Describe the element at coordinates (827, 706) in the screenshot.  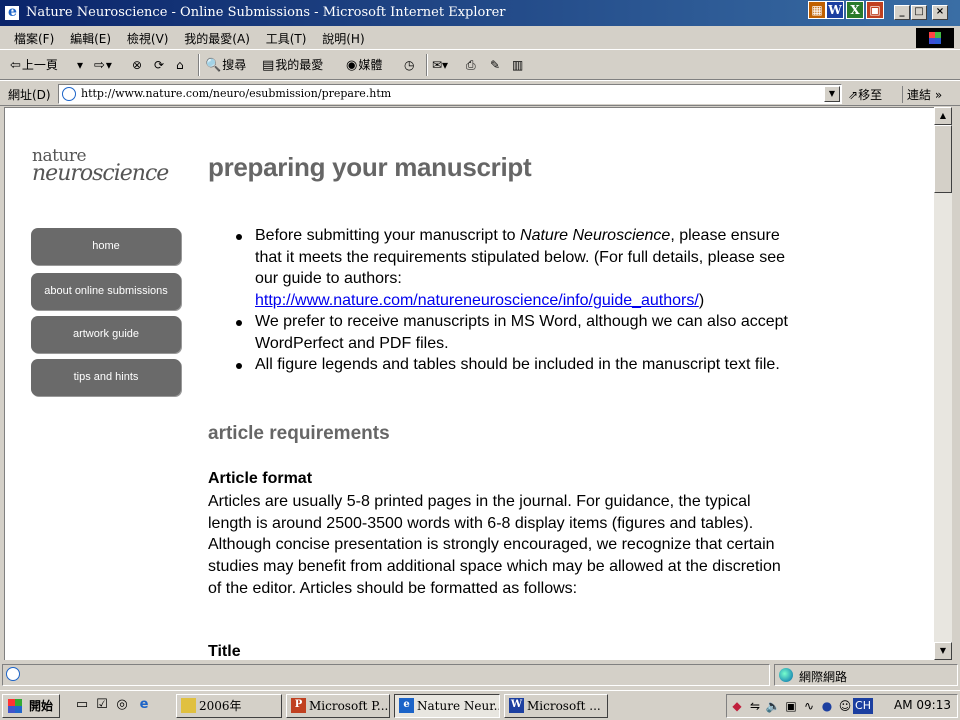
I see `tray-globe-icon: ●` at that location.